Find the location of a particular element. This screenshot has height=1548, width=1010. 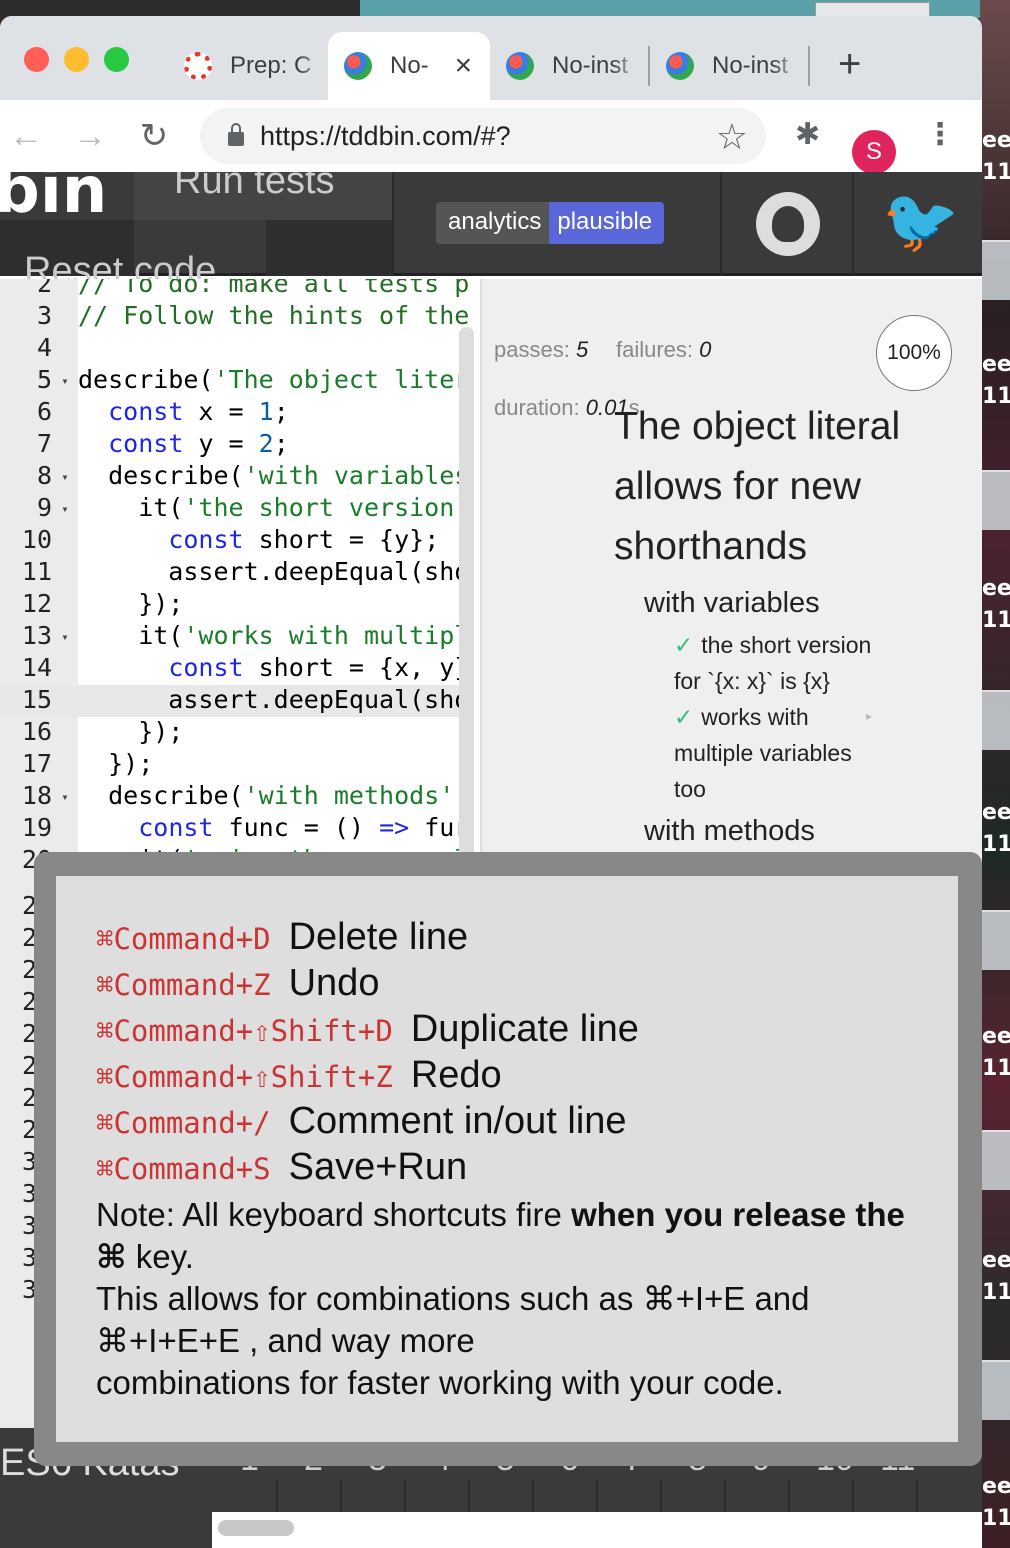

extensions-icon: ✱ is located at coordinates (810, 135).